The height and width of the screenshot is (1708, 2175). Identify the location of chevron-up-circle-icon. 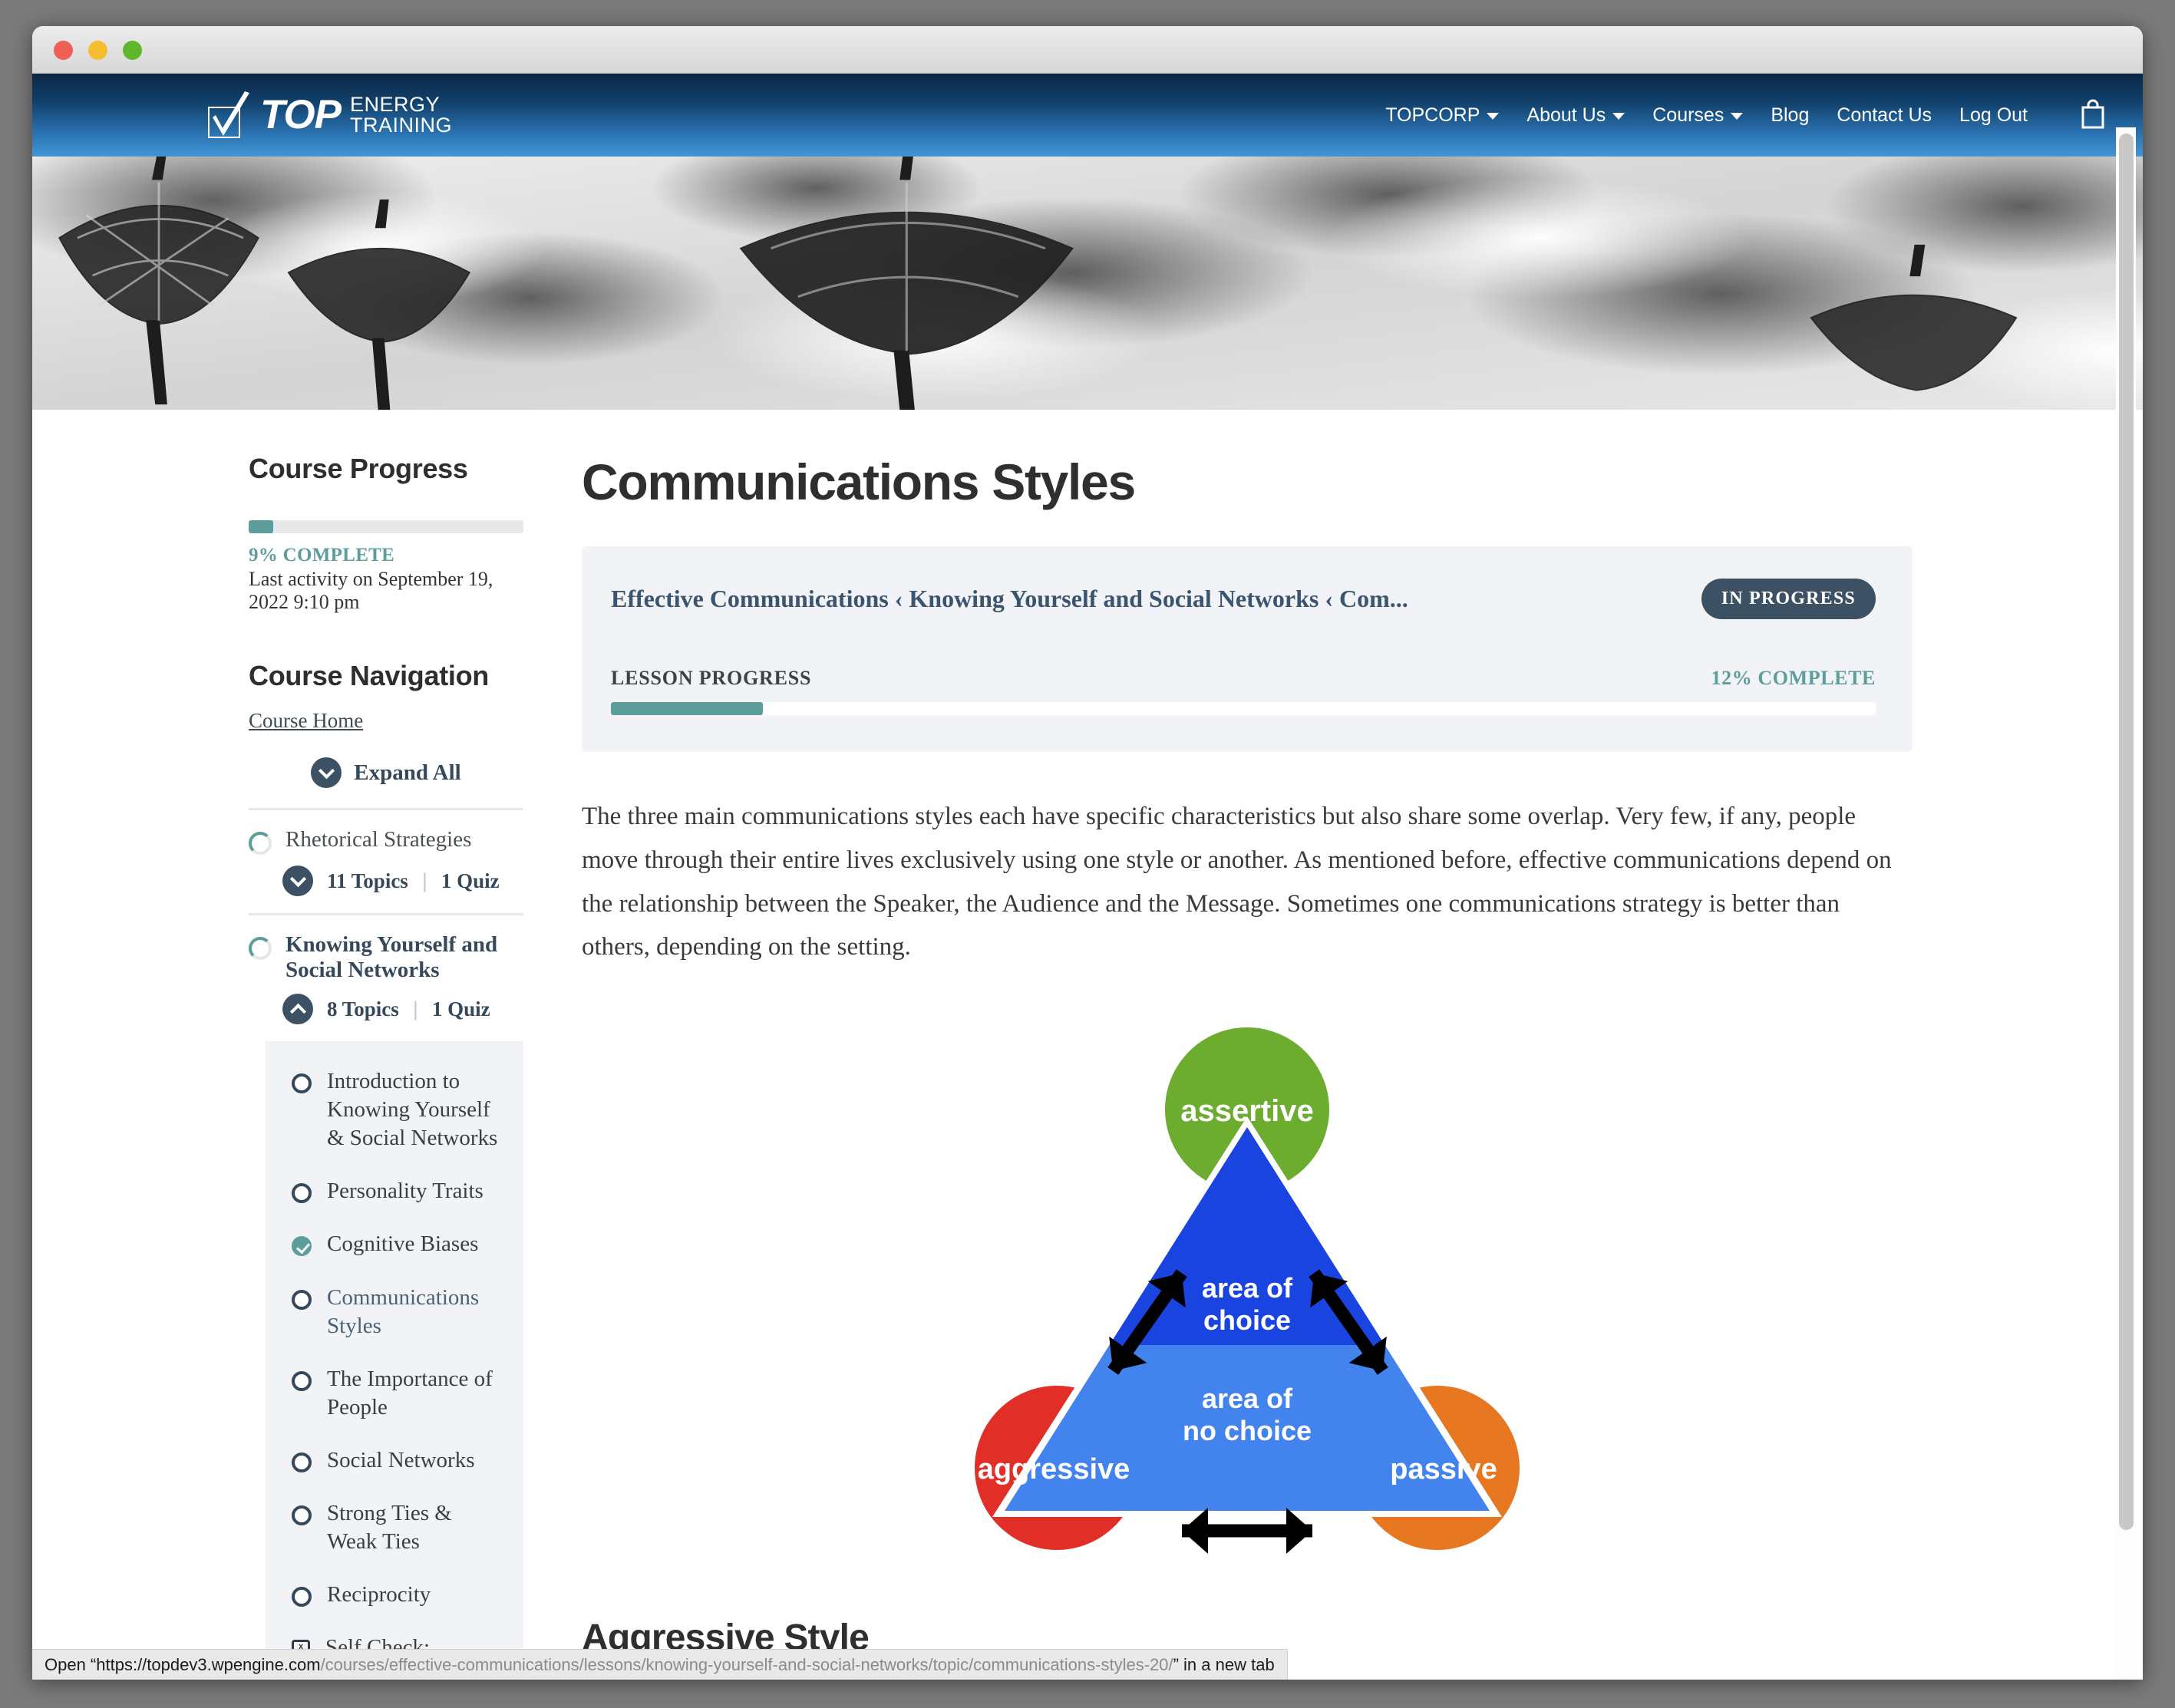
(297, 1009).